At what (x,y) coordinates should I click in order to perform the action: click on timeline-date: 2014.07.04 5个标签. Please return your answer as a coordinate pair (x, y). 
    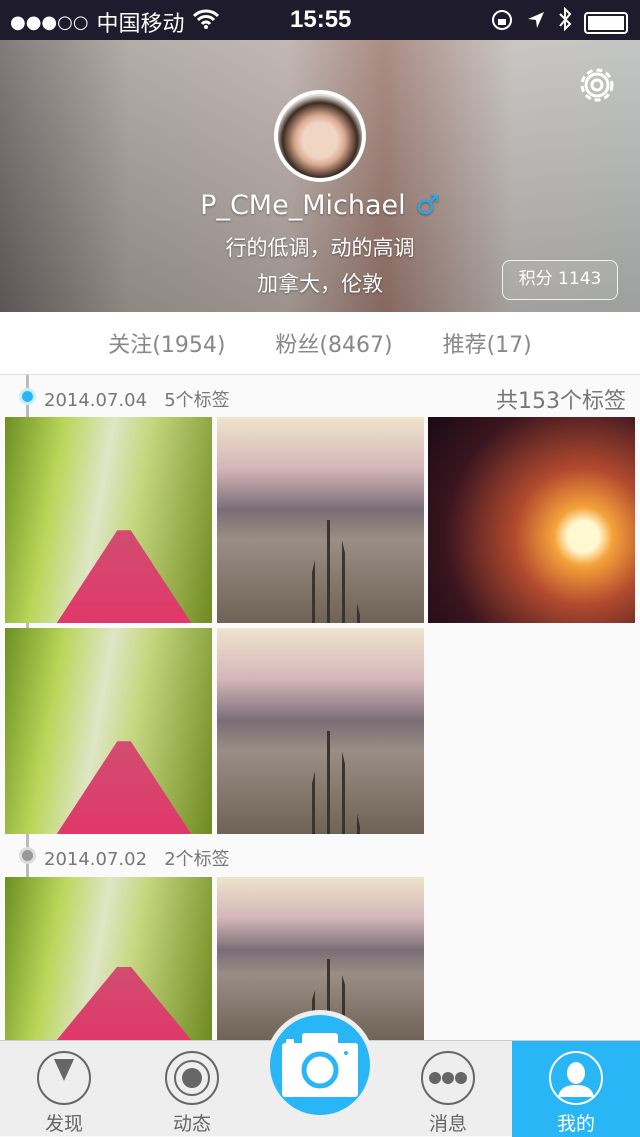
    Looking at the image, I should click on (137, 400).